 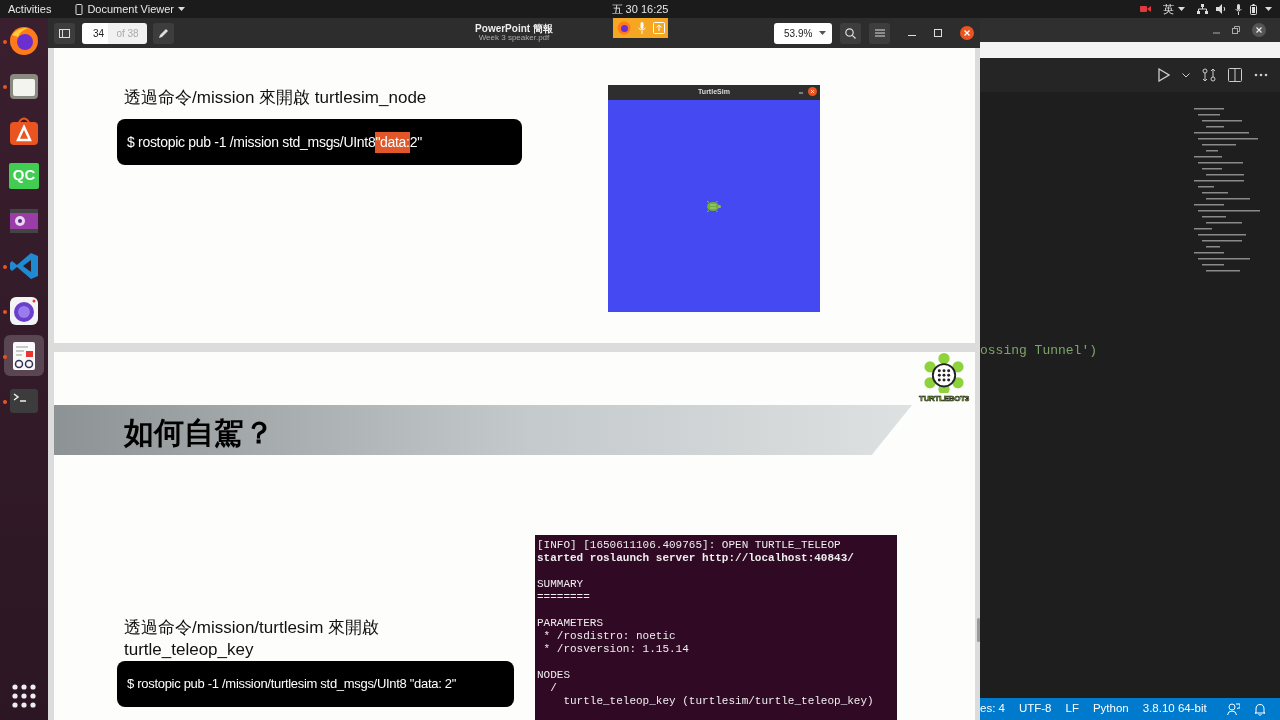 I want to click on run-icon, so click(x=1164, y=75).